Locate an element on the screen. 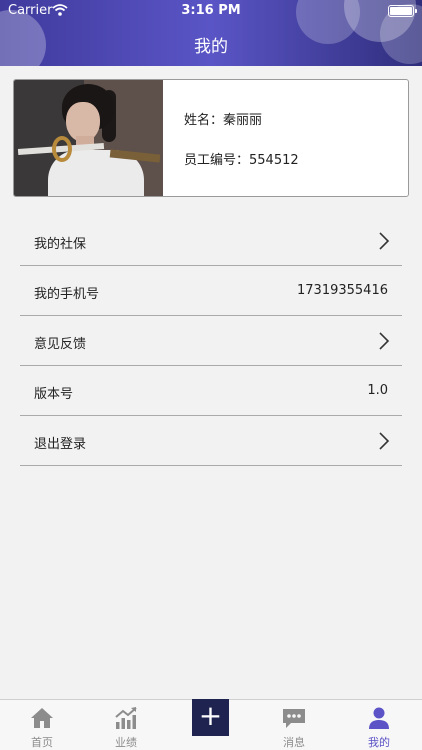  tab-label: 我的 is located at coordinates (379, 742).